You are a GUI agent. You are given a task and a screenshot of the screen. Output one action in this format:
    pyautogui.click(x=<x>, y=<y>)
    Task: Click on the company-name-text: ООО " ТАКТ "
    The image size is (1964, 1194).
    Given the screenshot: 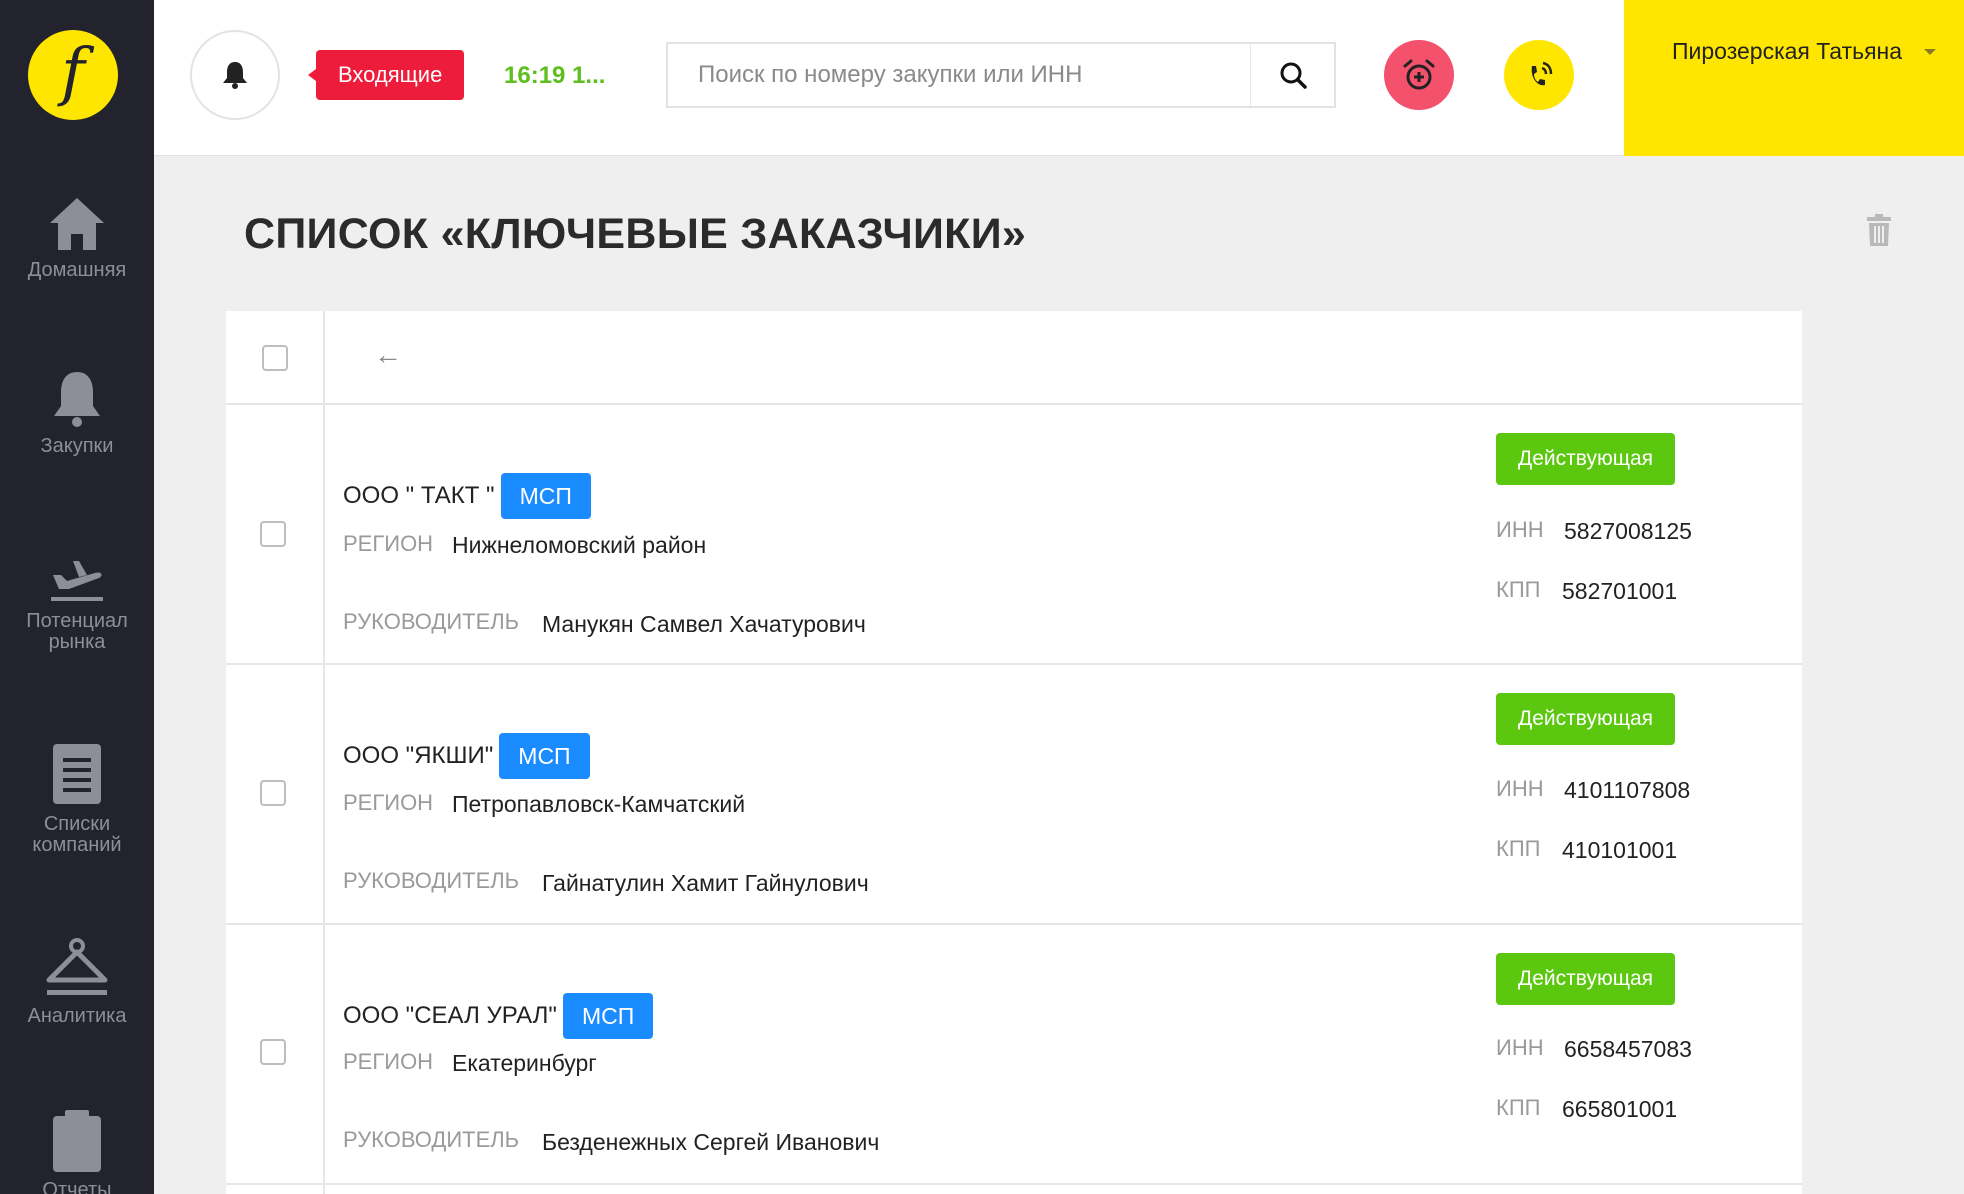 What is the action you would take?
    pyautogui.click(x=419, y=495)
    